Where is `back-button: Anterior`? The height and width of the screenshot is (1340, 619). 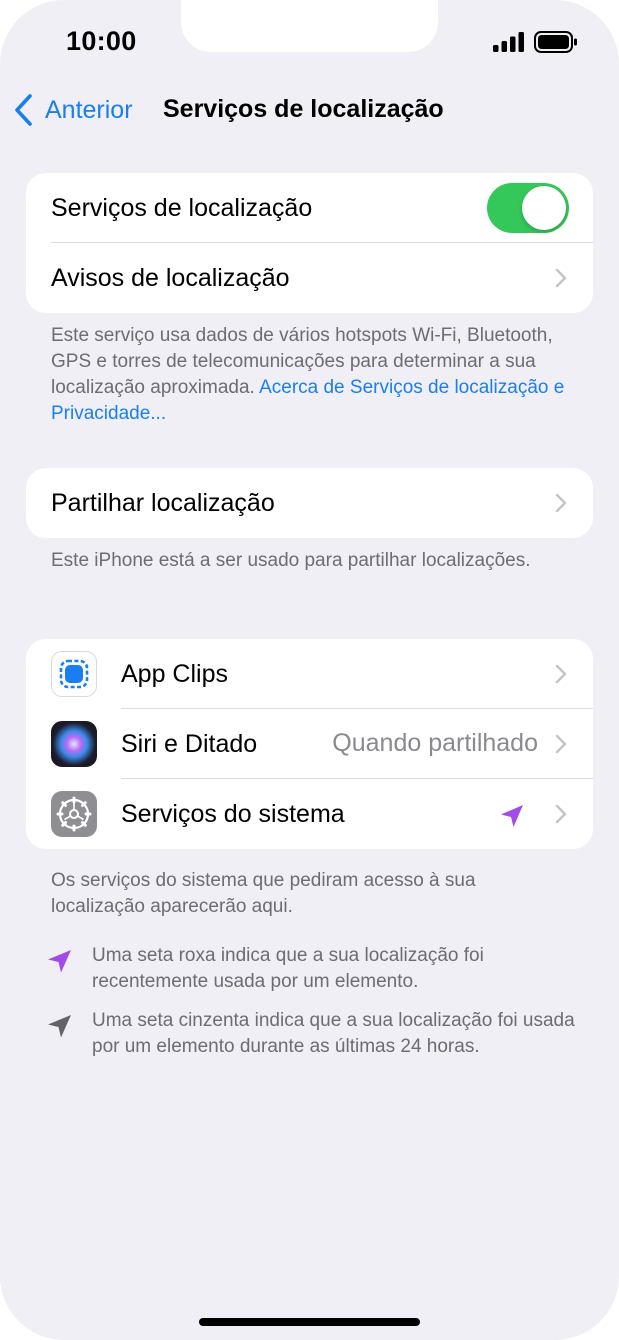 back-button: Anterior is located at coordinates (72, 110).